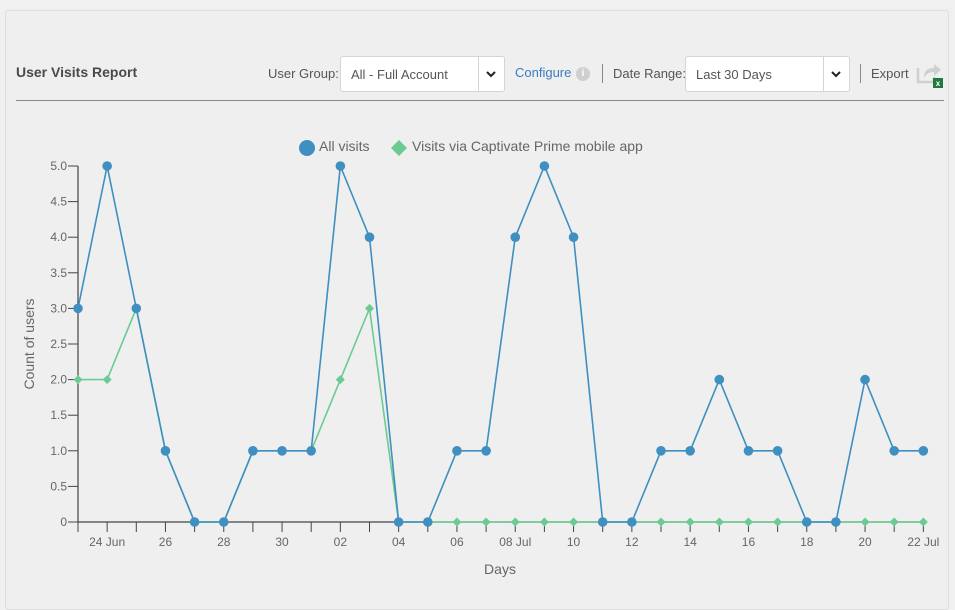  I want to click on x-axis-title: Days, so click(500, 569).